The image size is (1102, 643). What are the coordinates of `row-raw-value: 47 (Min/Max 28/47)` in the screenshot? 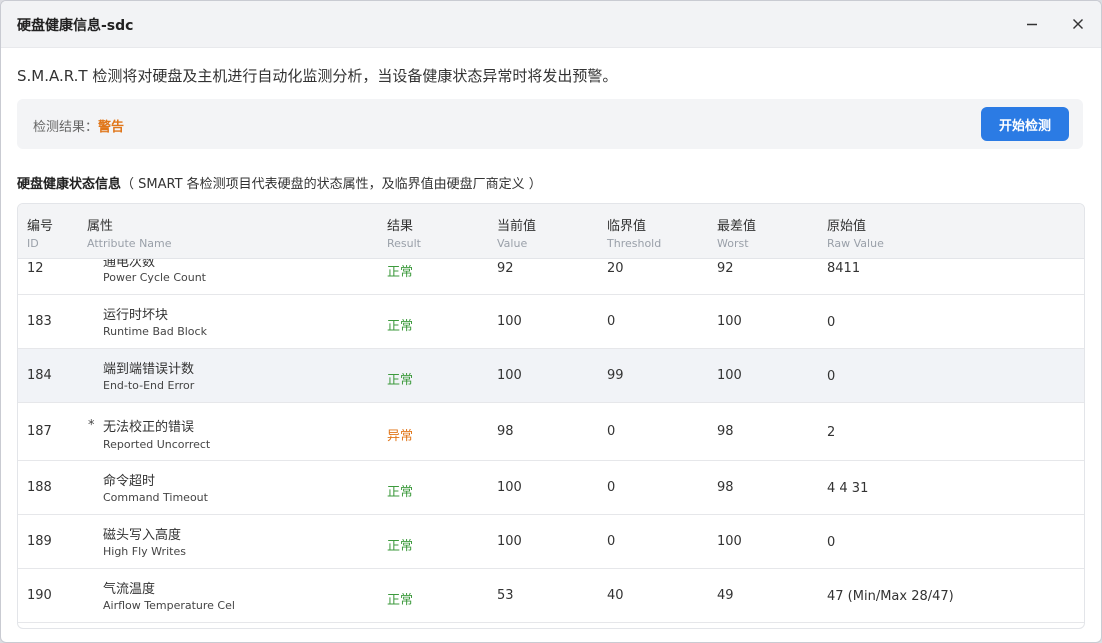 It's located at (890, 596).